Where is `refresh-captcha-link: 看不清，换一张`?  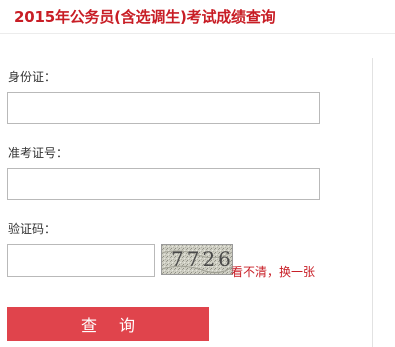 refresh-captcha-link: 看不清，换一张 is located at coordinates (273, 271).